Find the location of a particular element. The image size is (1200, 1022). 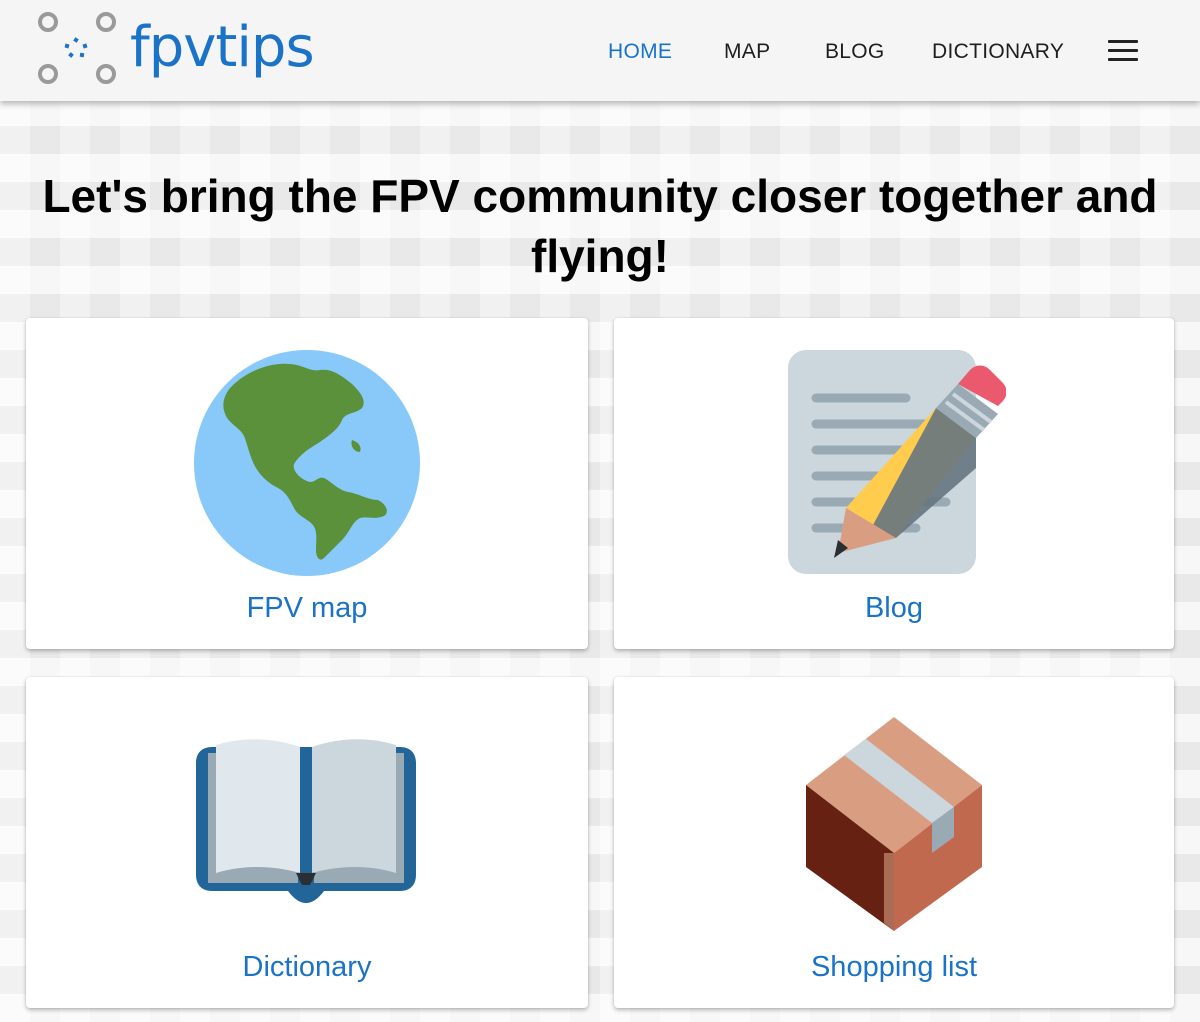

nav-blog: BLOG is located at coordinates (855, 52).